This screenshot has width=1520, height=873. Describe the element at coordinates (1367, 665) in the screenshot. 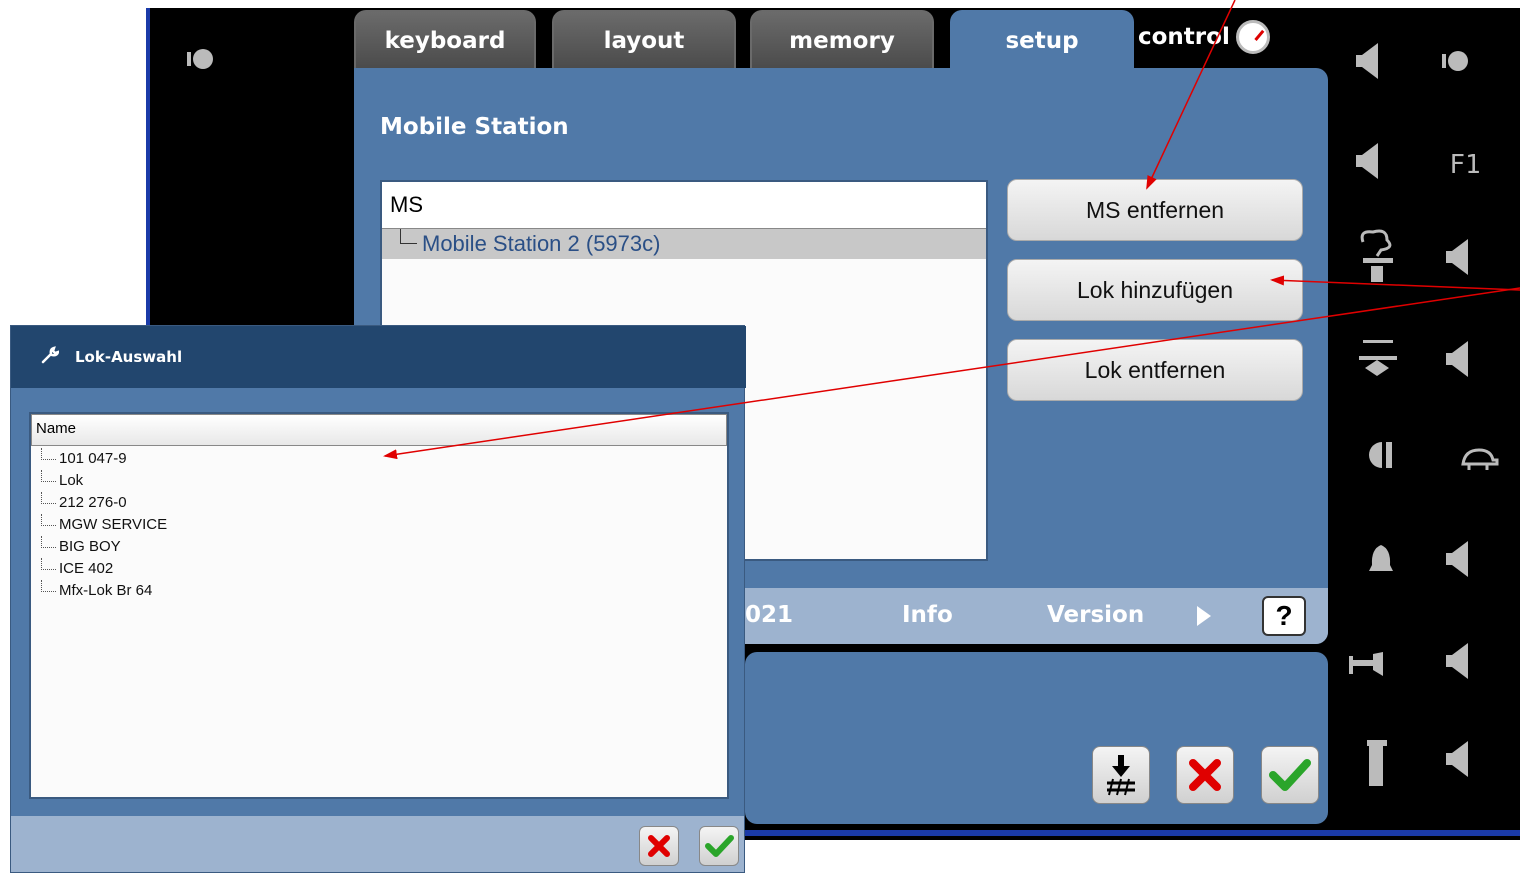

I see `horn-icon` at that location.